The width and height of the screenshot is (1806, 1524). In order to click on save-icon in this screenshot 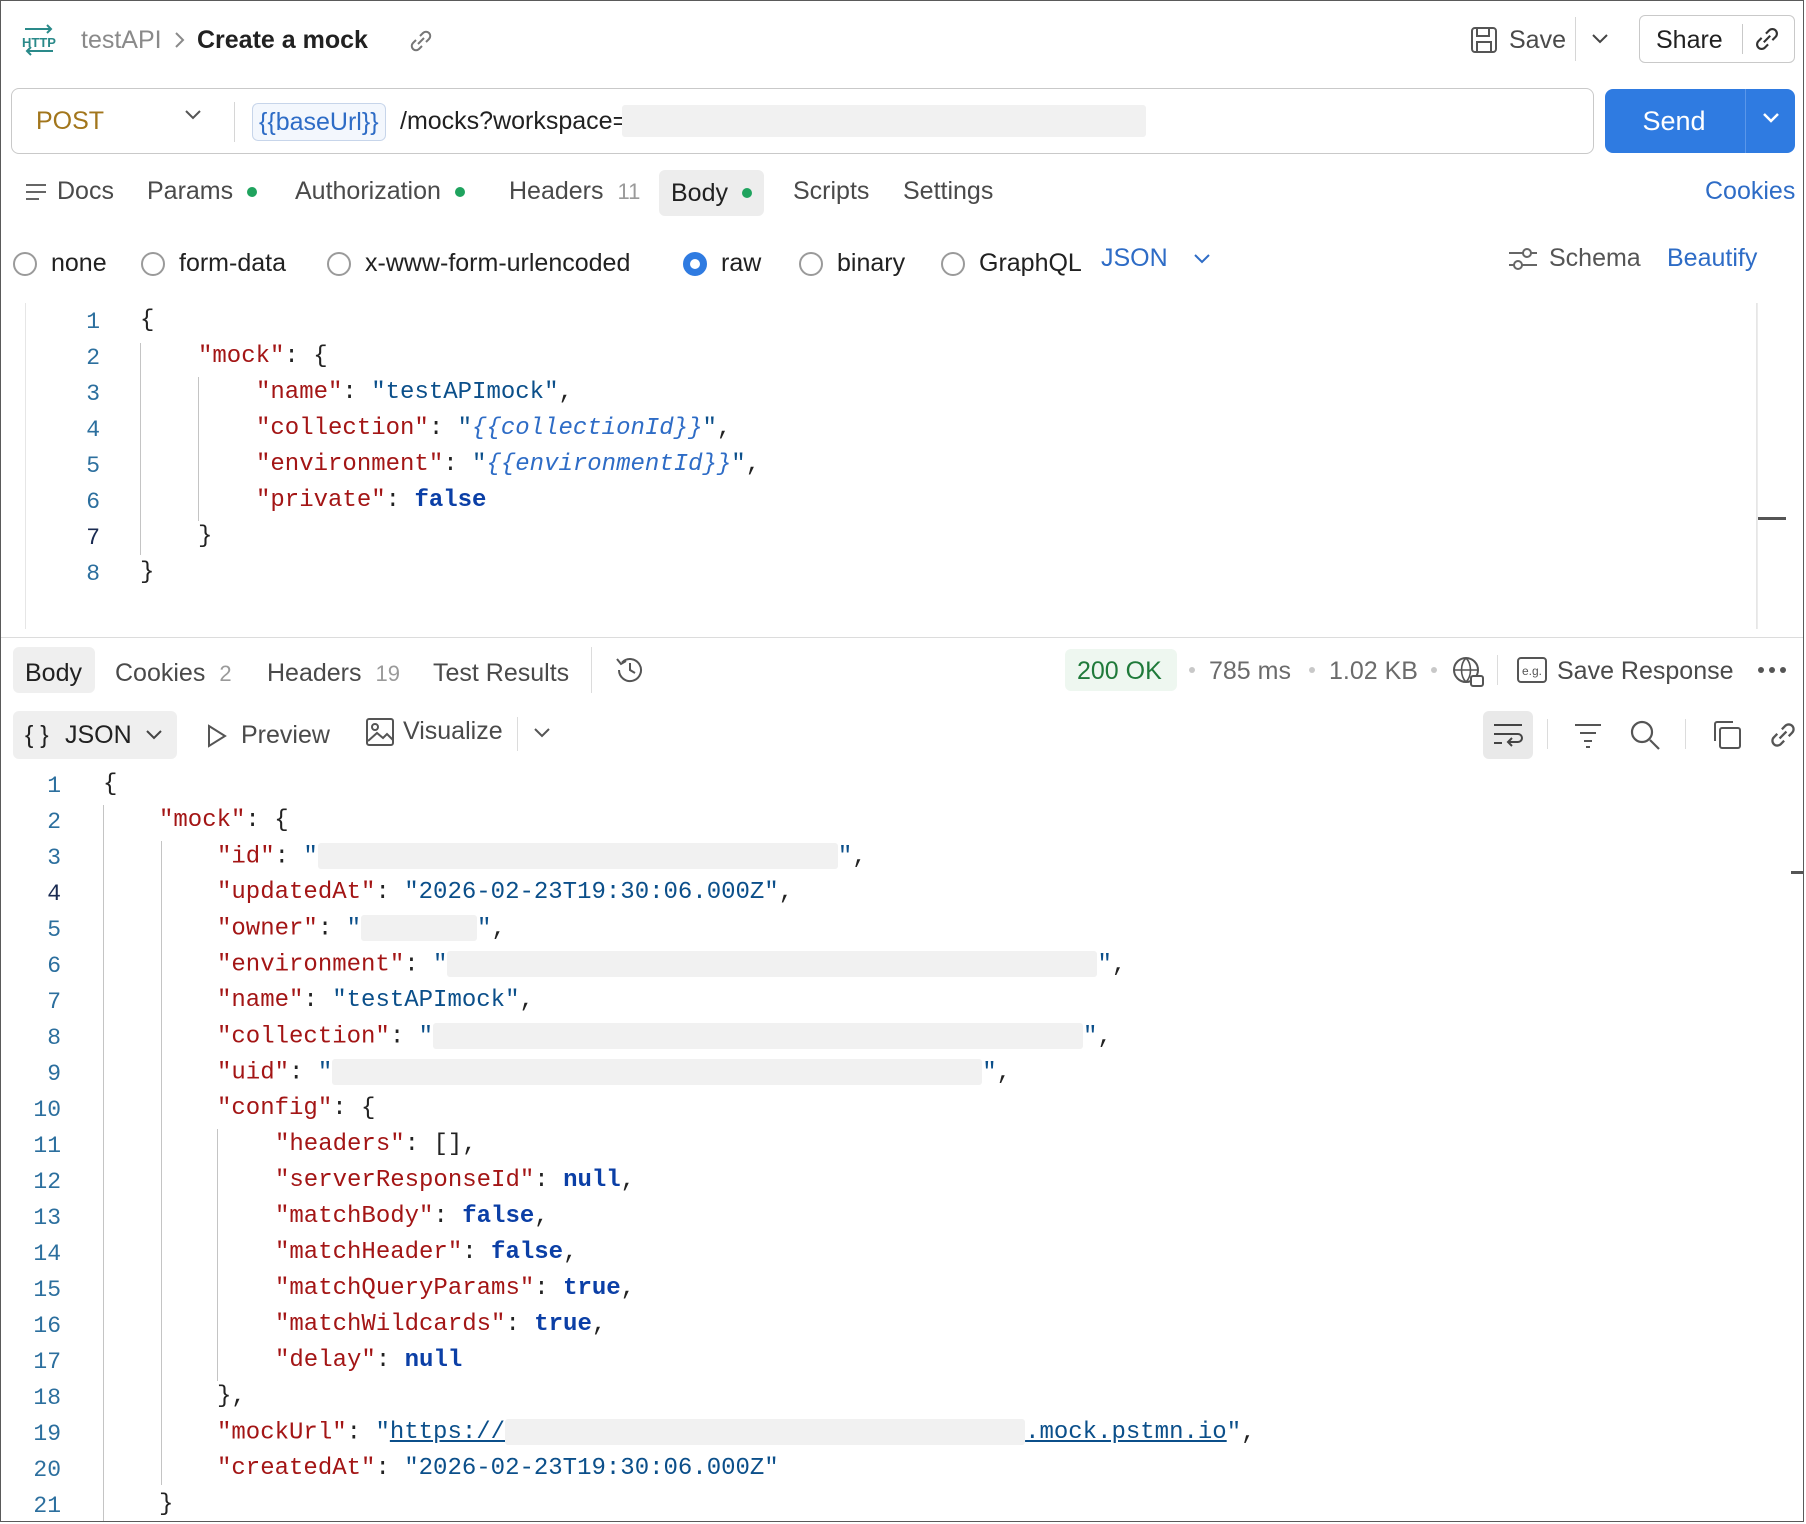, I will do `click(1484, 40)`.